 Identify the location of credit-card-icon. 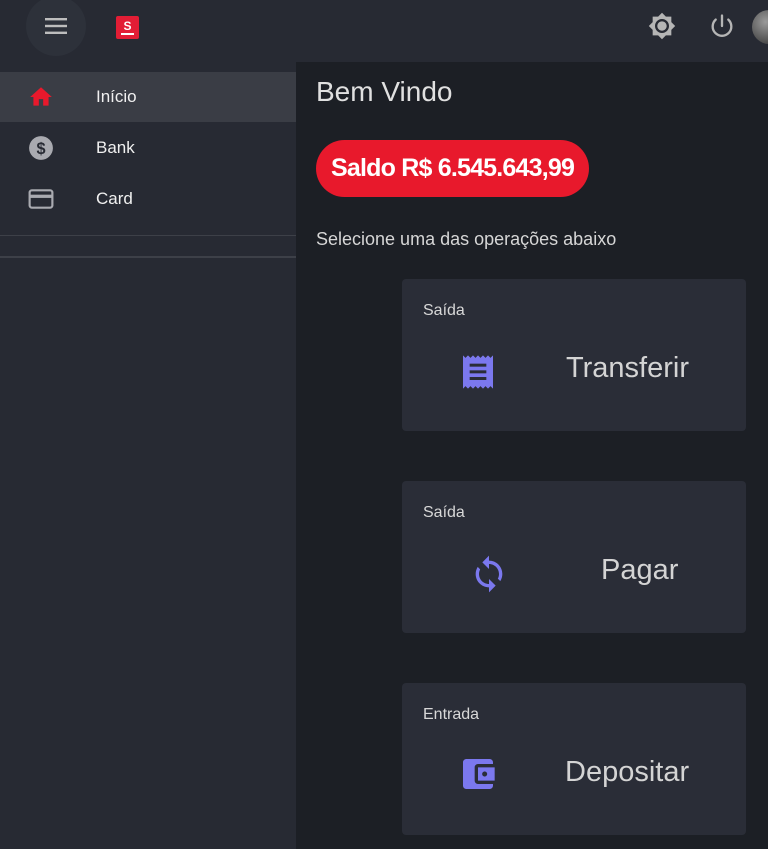
(41, 199).